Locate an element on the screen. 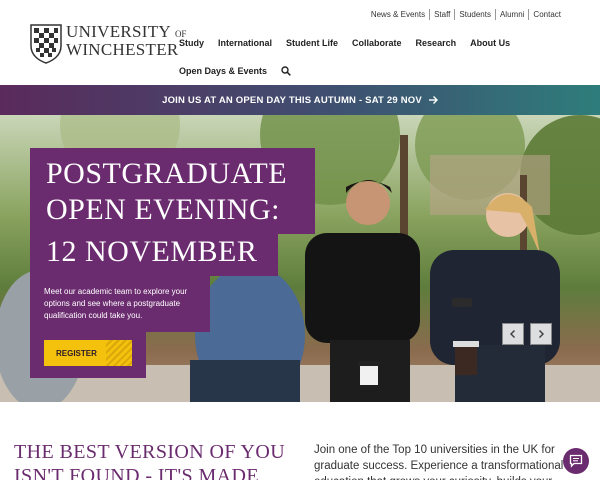 This screenshot has width=600, height=480. hero-title-line1: POSTGRADUATE is located at coordinates (167, 173).